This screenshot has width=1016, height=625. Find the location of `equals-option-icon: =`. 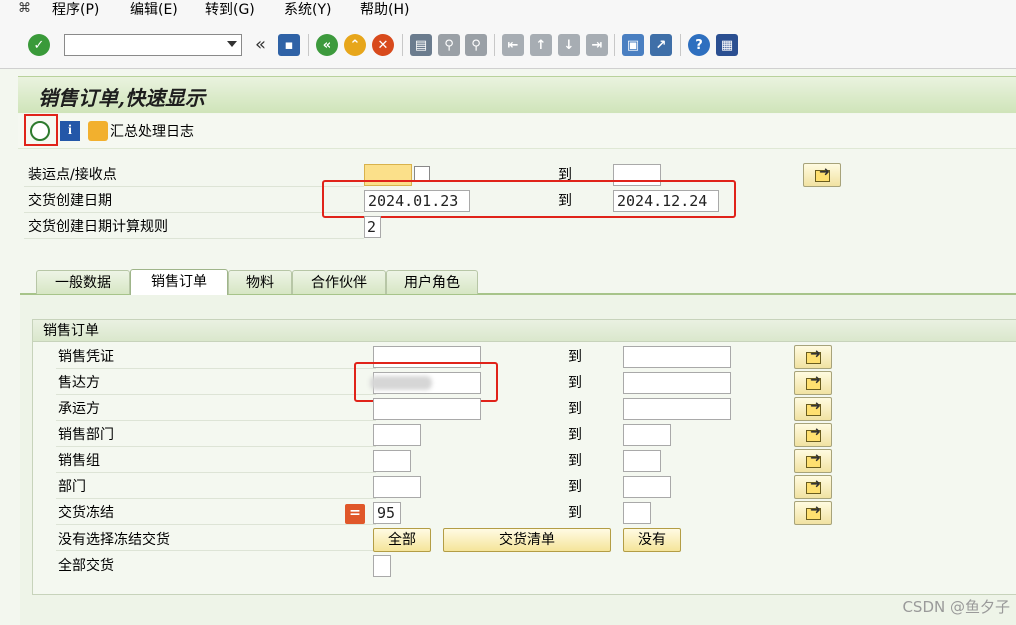

equals-option-icon: = is located at coordinates (355, 514).